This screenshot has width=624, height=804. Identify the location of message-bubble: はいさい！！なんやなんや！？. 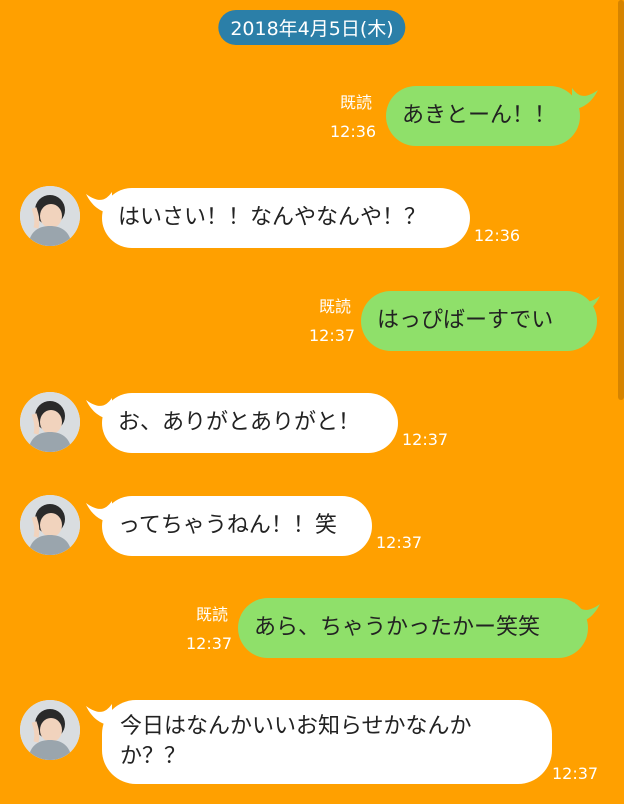
(286, 218).